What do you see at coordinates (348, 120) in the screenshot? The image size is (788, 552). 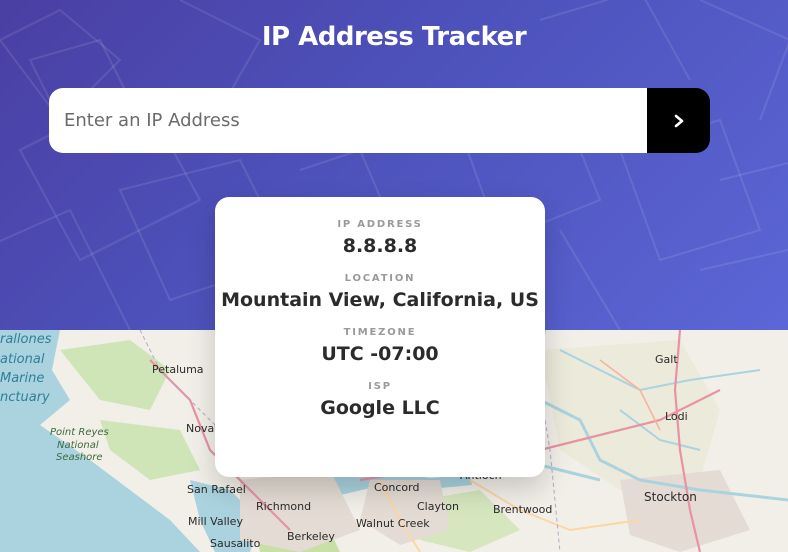 I see `search-input` at bounding box center [348, 120].